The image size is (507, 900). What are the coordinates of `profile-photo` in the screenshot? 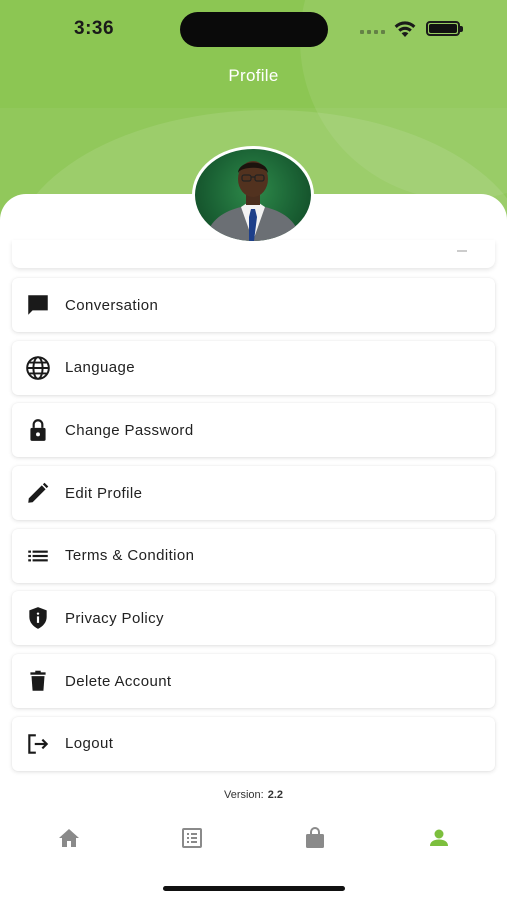 It's located at (253, 195).